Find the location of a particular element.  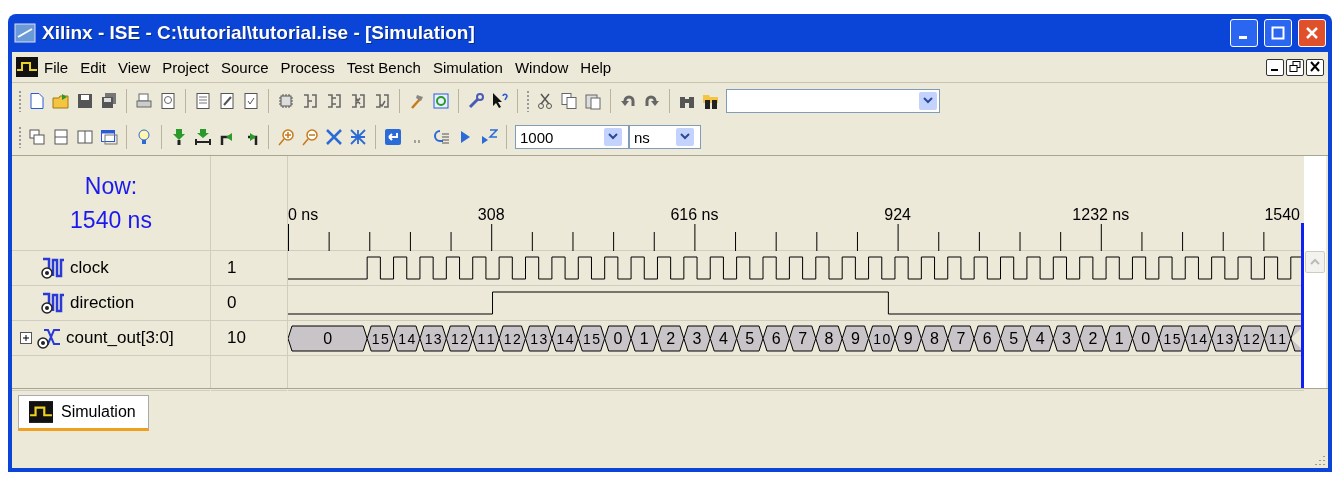

expand-arrows-icon is located at coordinates (334, 137).